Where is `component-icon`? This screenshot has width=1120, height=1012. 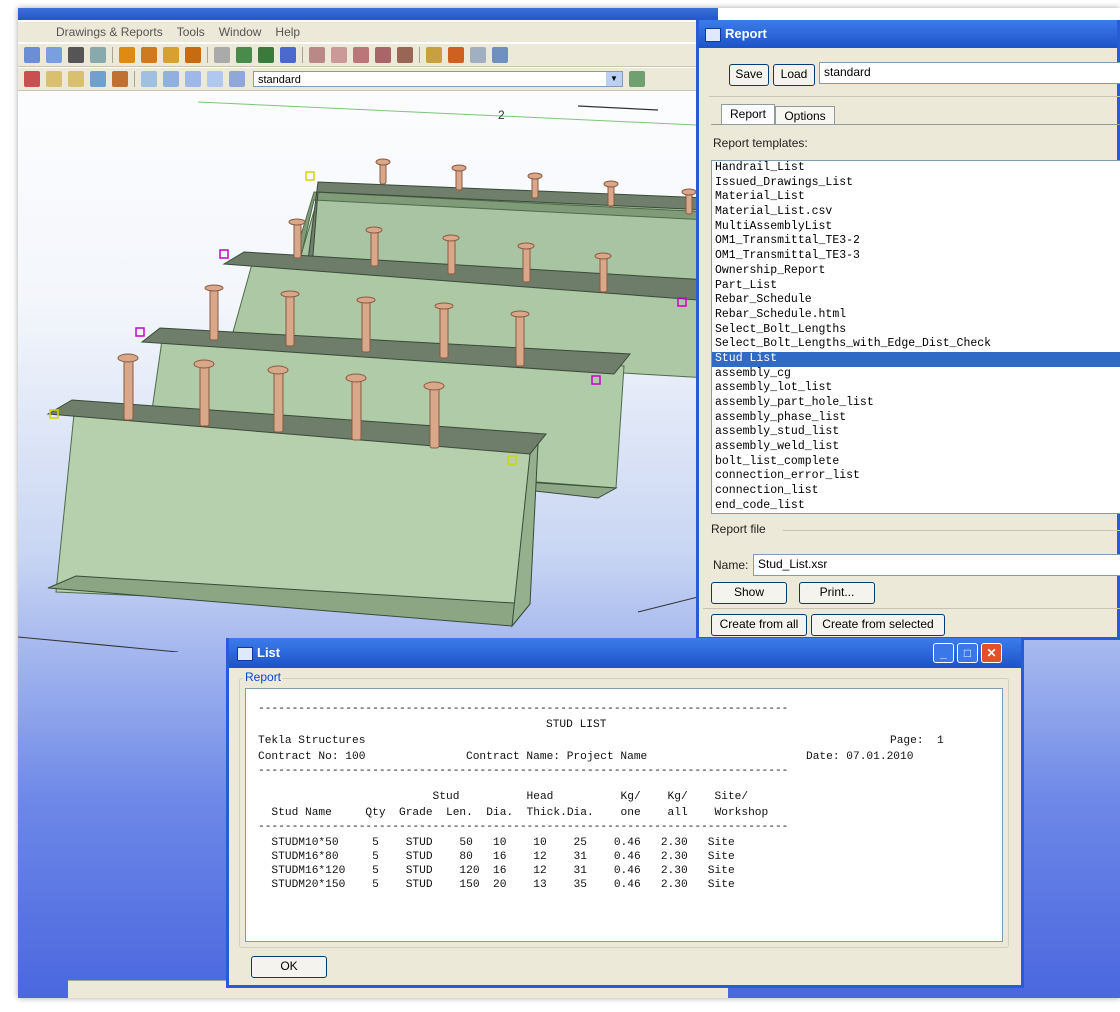
component-icon is located at coordinates (222, 55).